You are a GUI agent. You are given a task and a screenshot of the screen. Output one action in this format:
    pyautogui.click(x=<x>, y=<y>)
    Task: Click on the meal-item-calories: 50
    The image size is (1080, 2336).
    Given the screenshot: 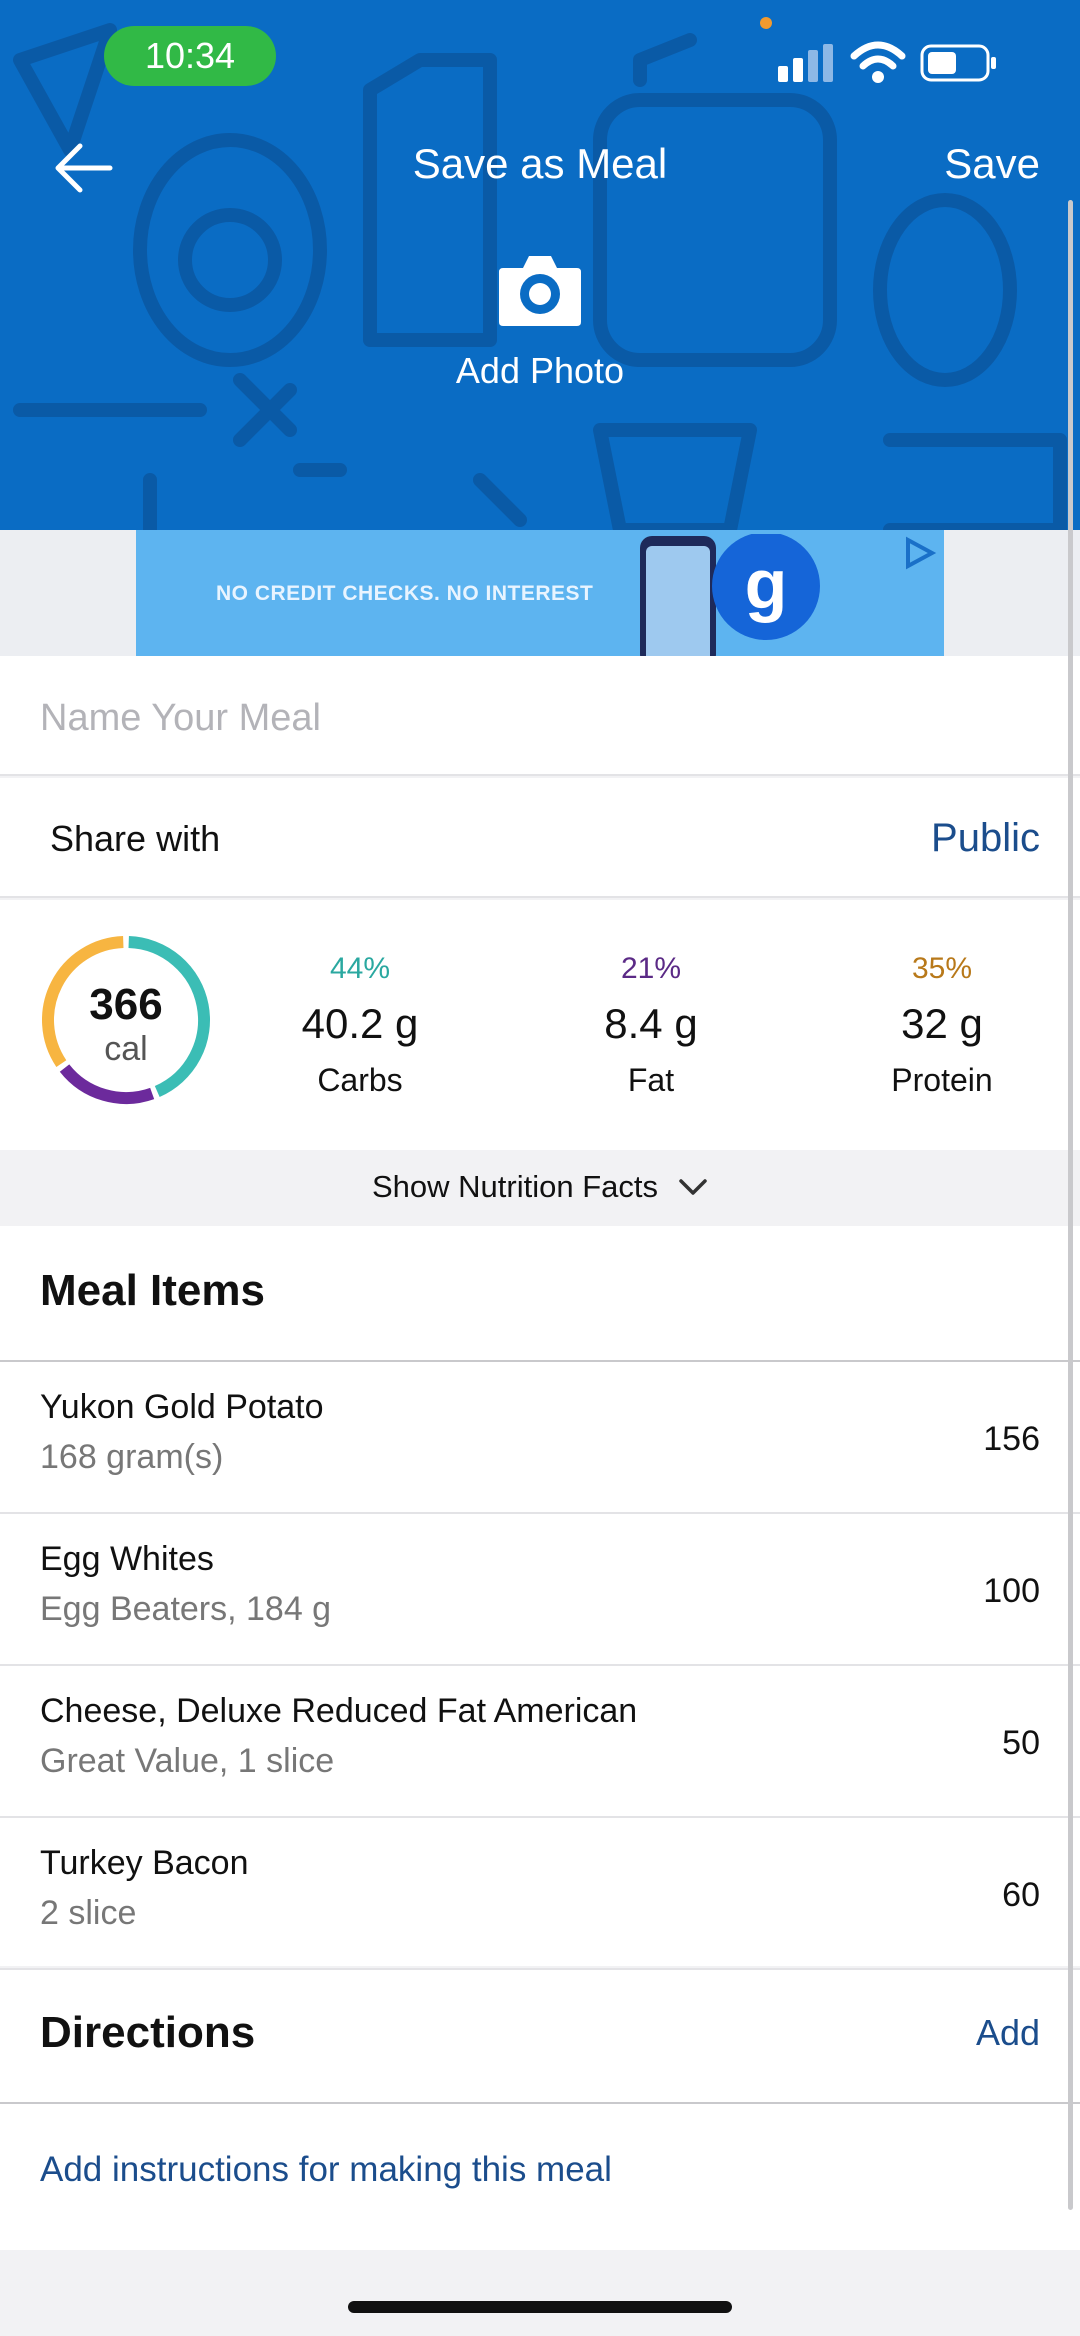 What is the action you would take?
    pyautogui.click(x=1021, y=1743)
    